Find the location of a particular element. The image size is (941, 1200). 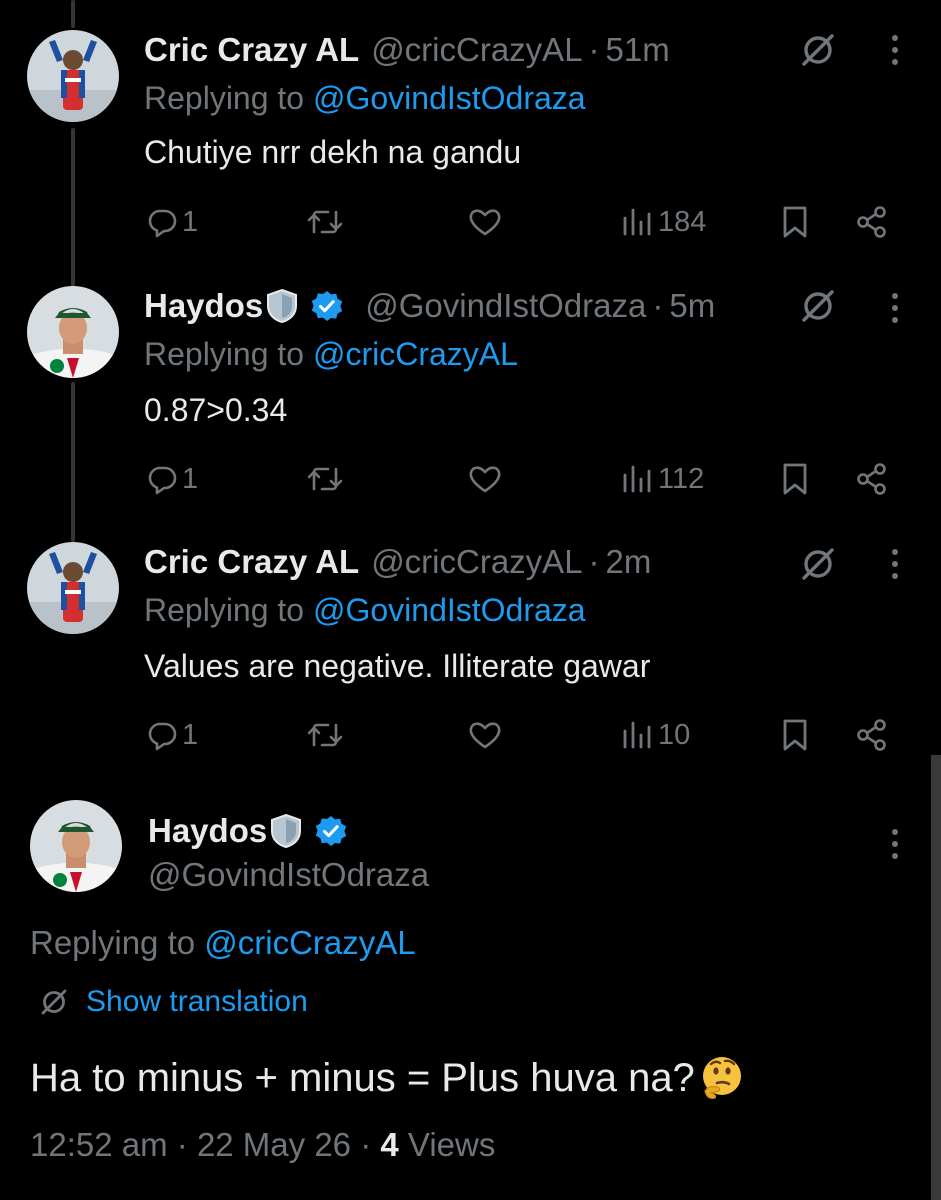

show-translation-button: Show translation is located at coordinates (173, 1002).